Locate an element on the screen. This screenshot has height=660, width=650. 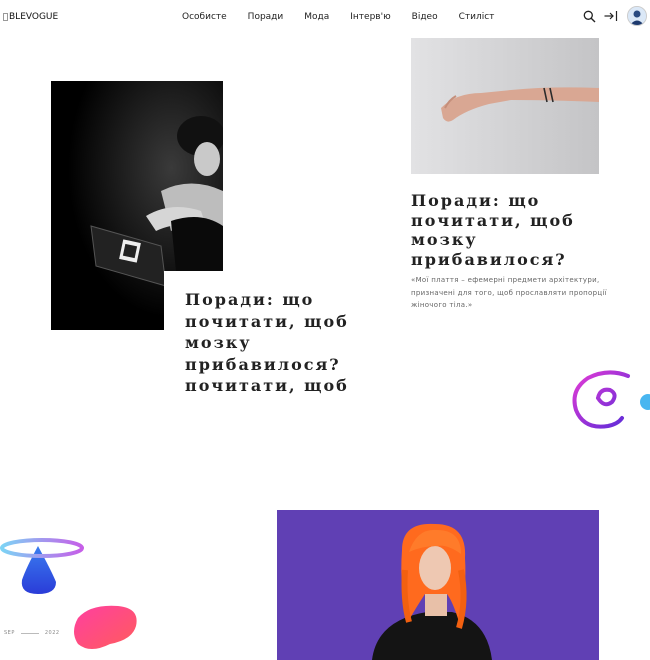
logo: BLEVOGUE is located at coordinates (30, 17).